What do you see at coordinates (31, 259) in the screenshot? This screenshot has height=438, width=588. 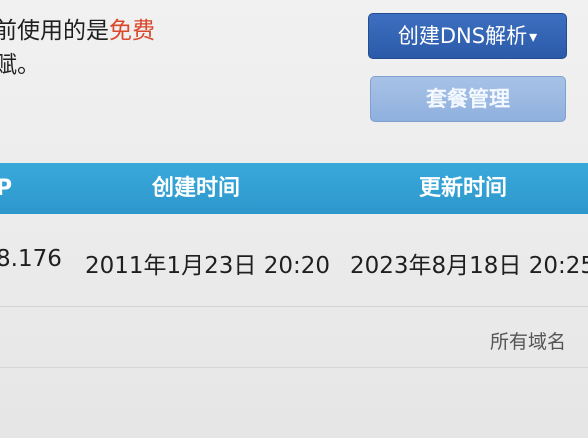 I see `cell-ip: 8.176` at bounding box center [31, 259].